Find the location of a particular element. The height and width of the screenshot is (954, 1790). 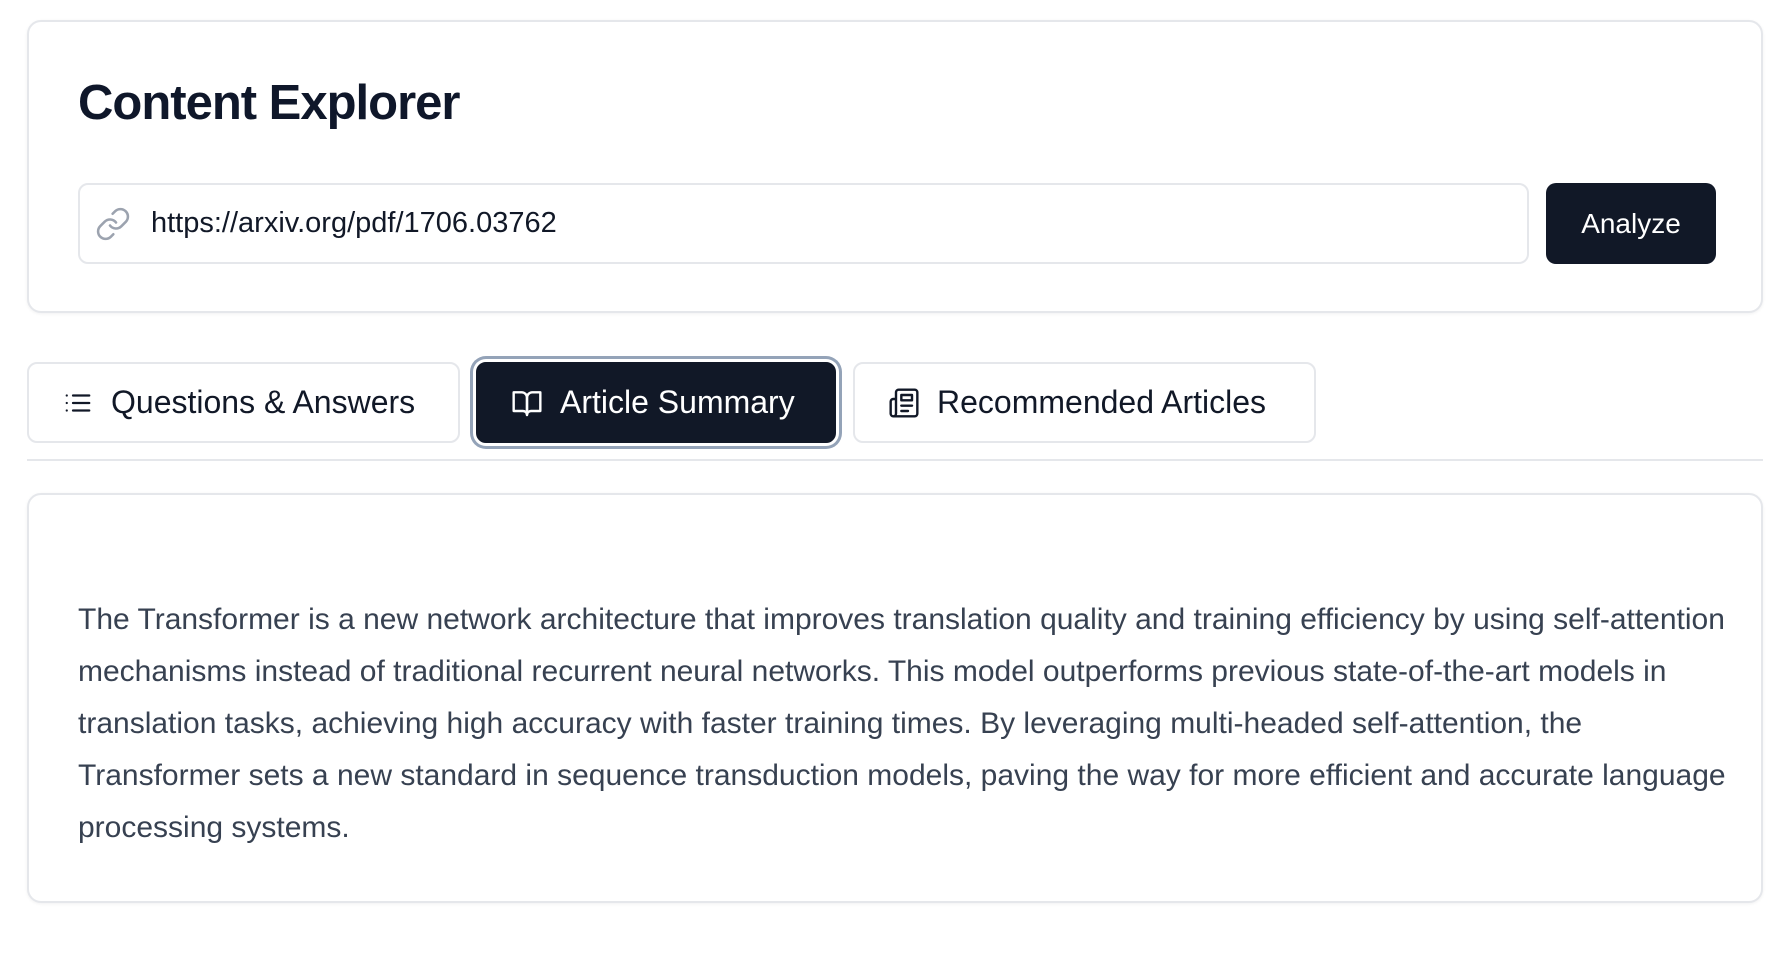

tab-article-summary: Article Summary is located at coordinates (656, 402).